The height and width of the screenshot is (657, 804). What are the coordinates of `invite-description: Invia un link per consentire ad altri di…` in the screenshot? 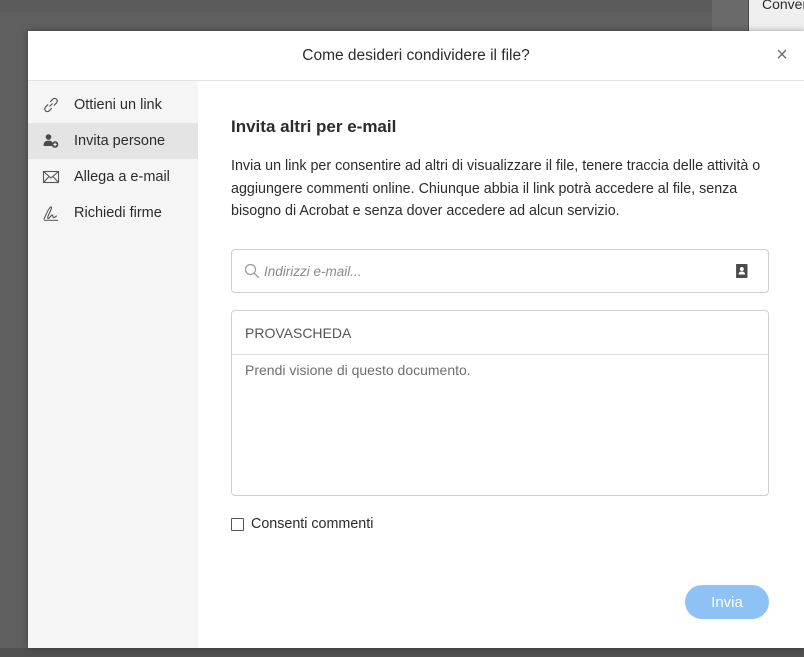 It's located at (496, 188).